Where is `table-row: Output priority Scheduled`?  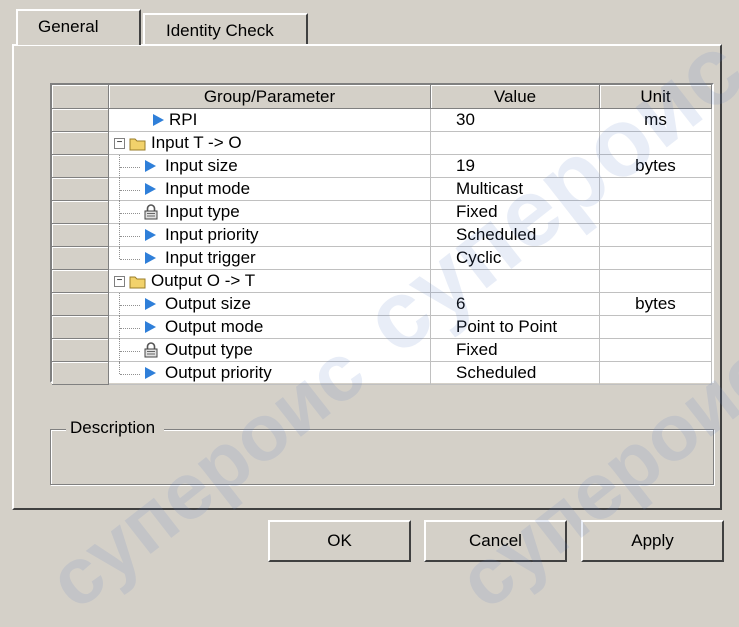 table-row: Output priority Scheduled is located at coordinates (382, 373).